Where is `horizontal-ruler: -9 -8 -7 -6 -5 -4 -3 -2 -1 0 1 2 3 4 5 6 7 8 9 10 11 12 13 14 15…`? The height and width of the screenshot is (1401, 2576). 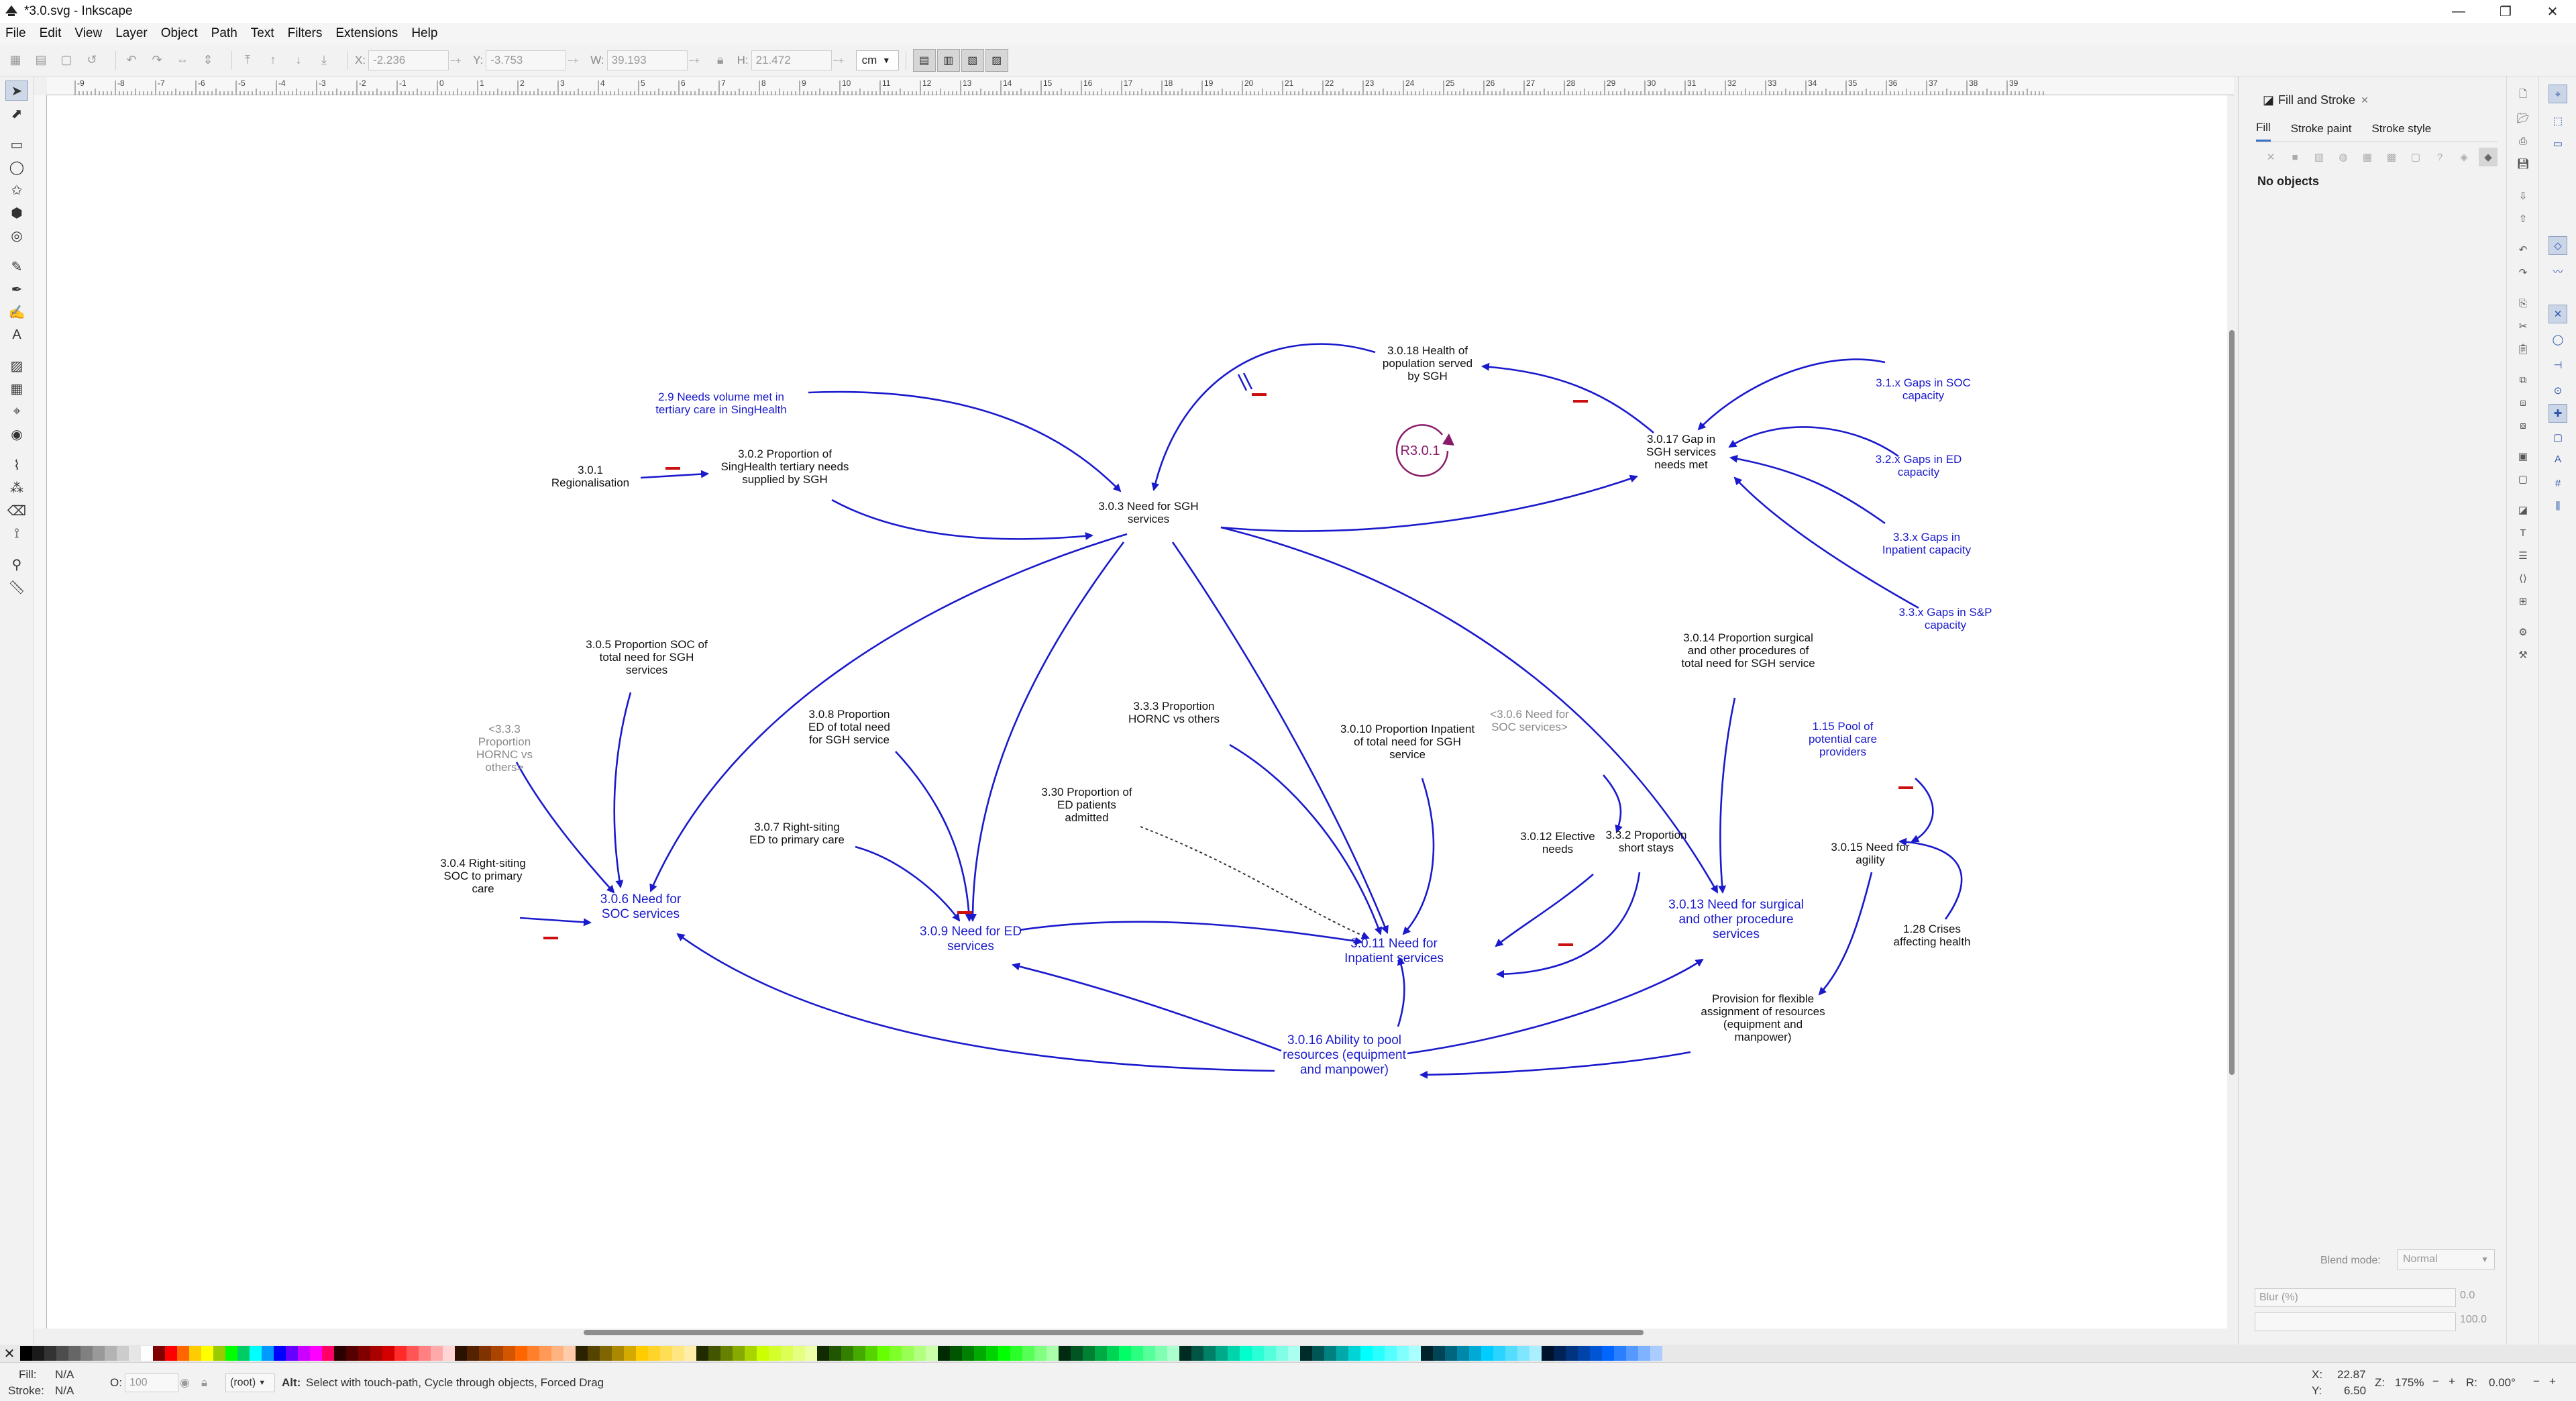 horizontal-ruler: -9 -8 -7 -6 -5 -4 -3 -2 -1 0 1 2 3 4 5 6 7 8 9 10 11 12 13 14 15… is located at coordinates (1140, 85).